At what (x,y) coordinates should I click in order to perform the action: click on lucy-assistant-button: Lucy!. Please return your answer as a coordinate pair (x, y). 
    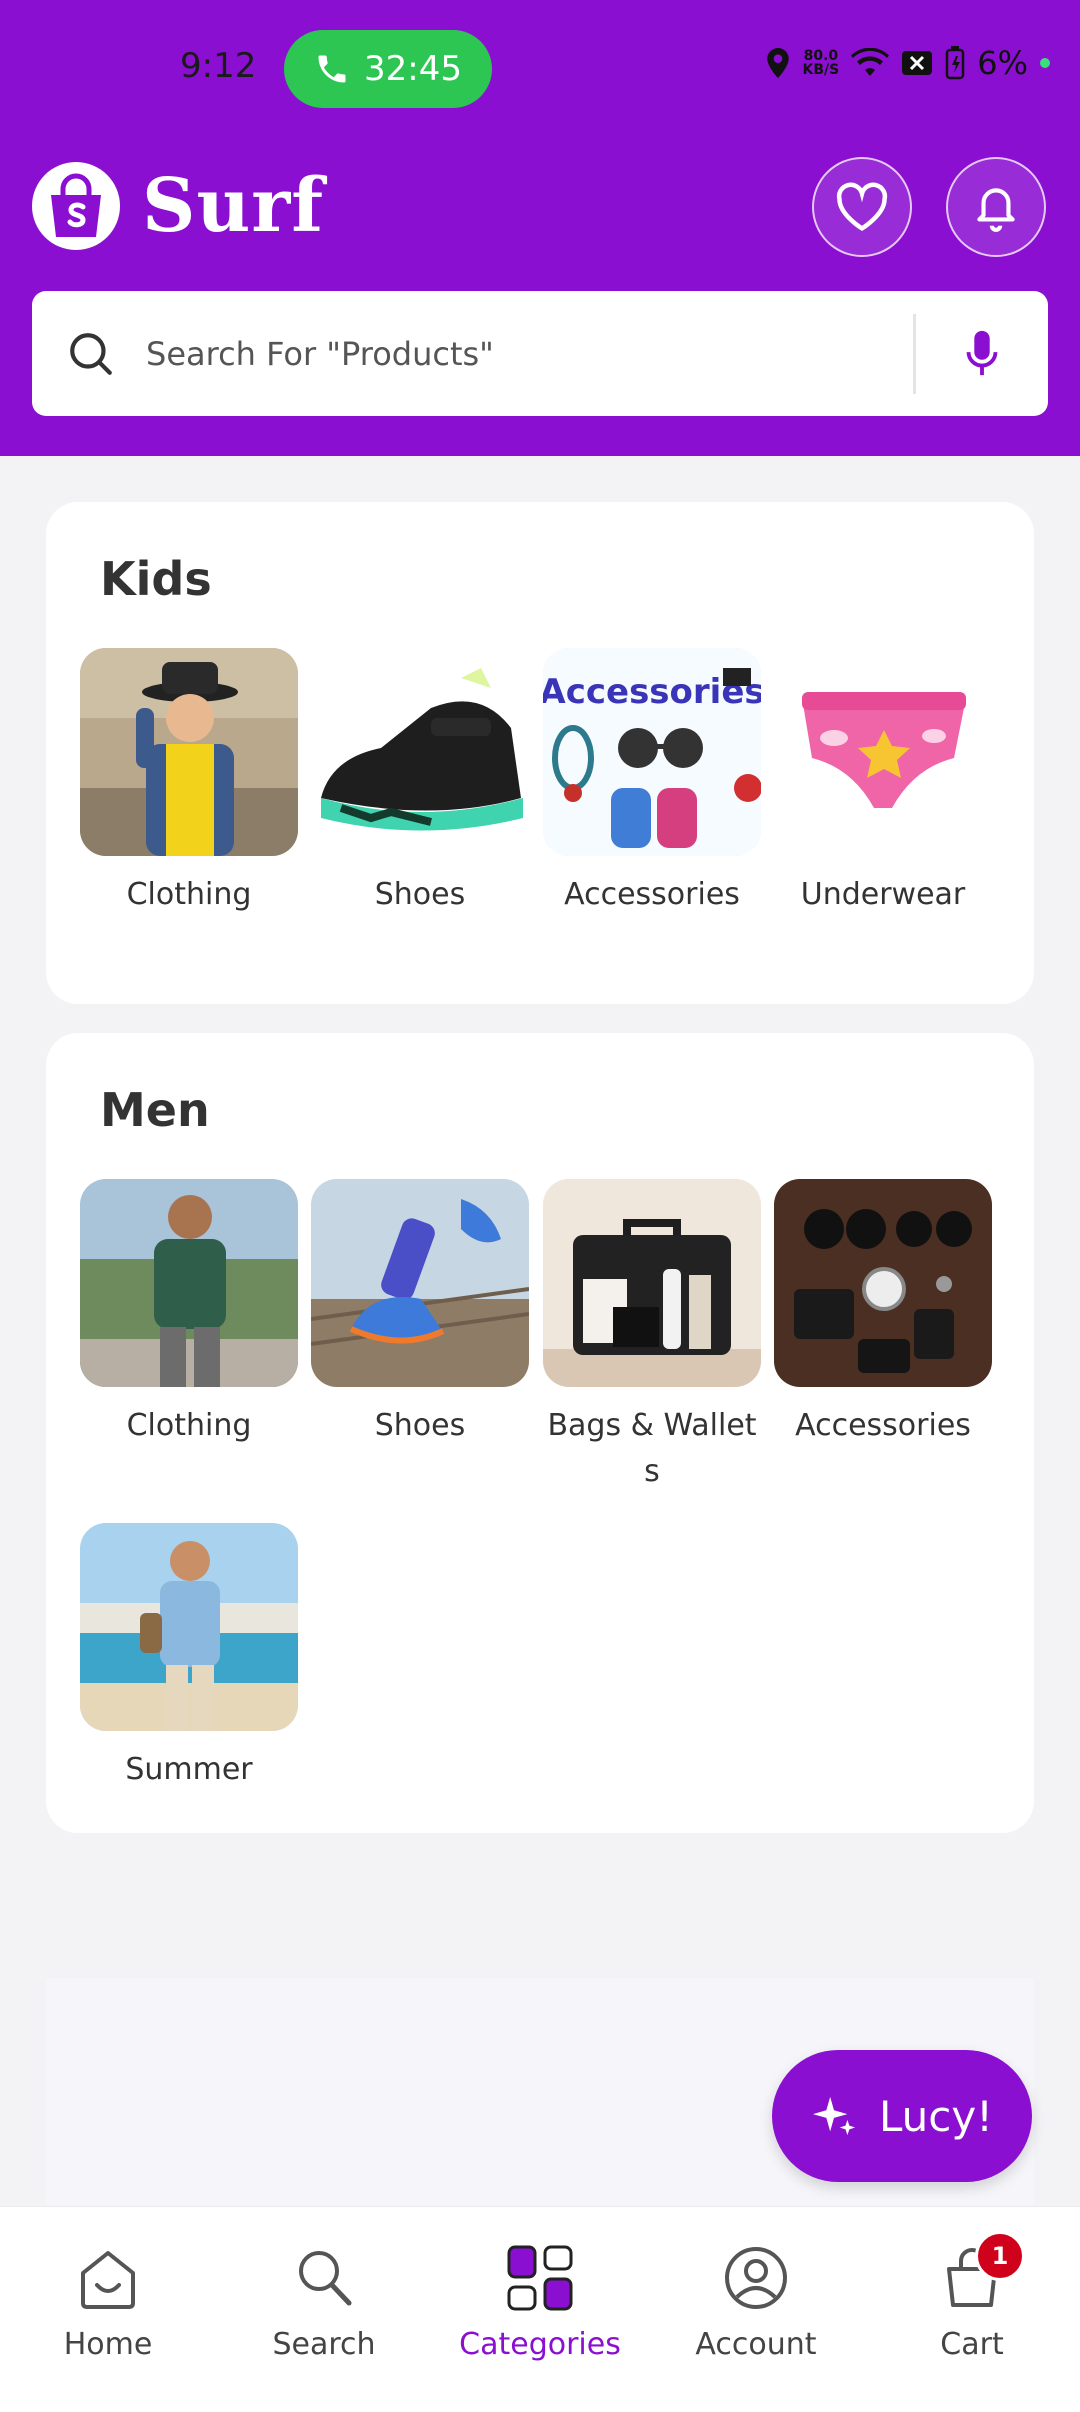
    Looking at the image, I should click on (902, 2116).